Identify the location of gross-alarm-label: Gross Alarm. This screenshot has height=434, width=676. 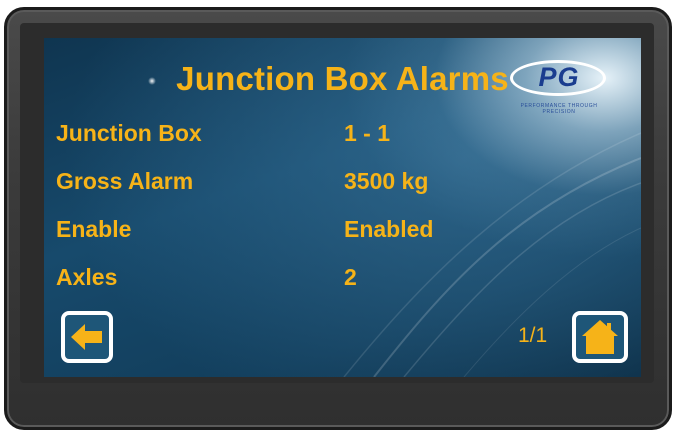
(125, 181).